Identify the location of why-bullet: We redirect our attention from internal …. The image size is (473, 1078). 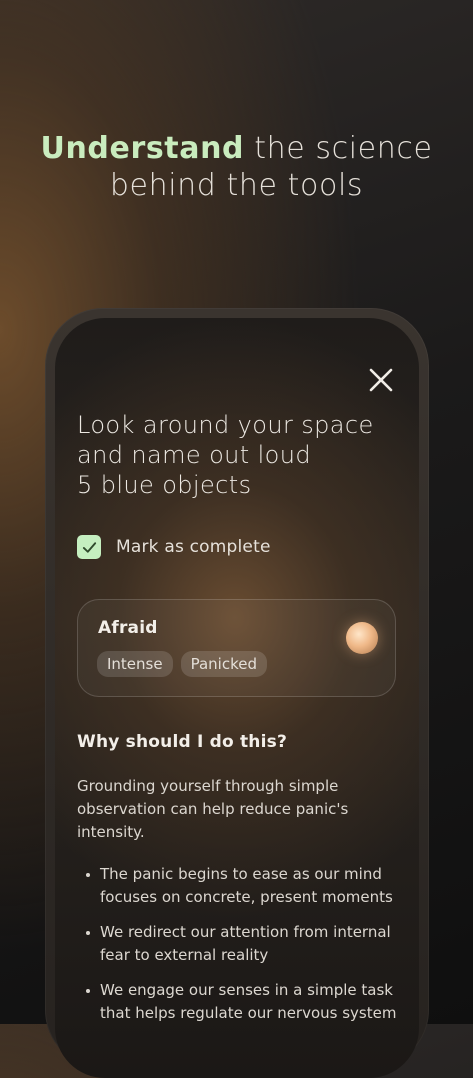
(242, 944).